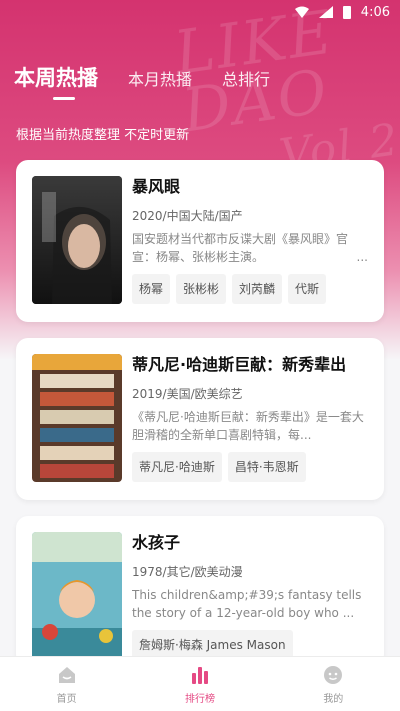 The image size is (400, 711). I want to click on nav-profile: 我的, so click(333, 684).